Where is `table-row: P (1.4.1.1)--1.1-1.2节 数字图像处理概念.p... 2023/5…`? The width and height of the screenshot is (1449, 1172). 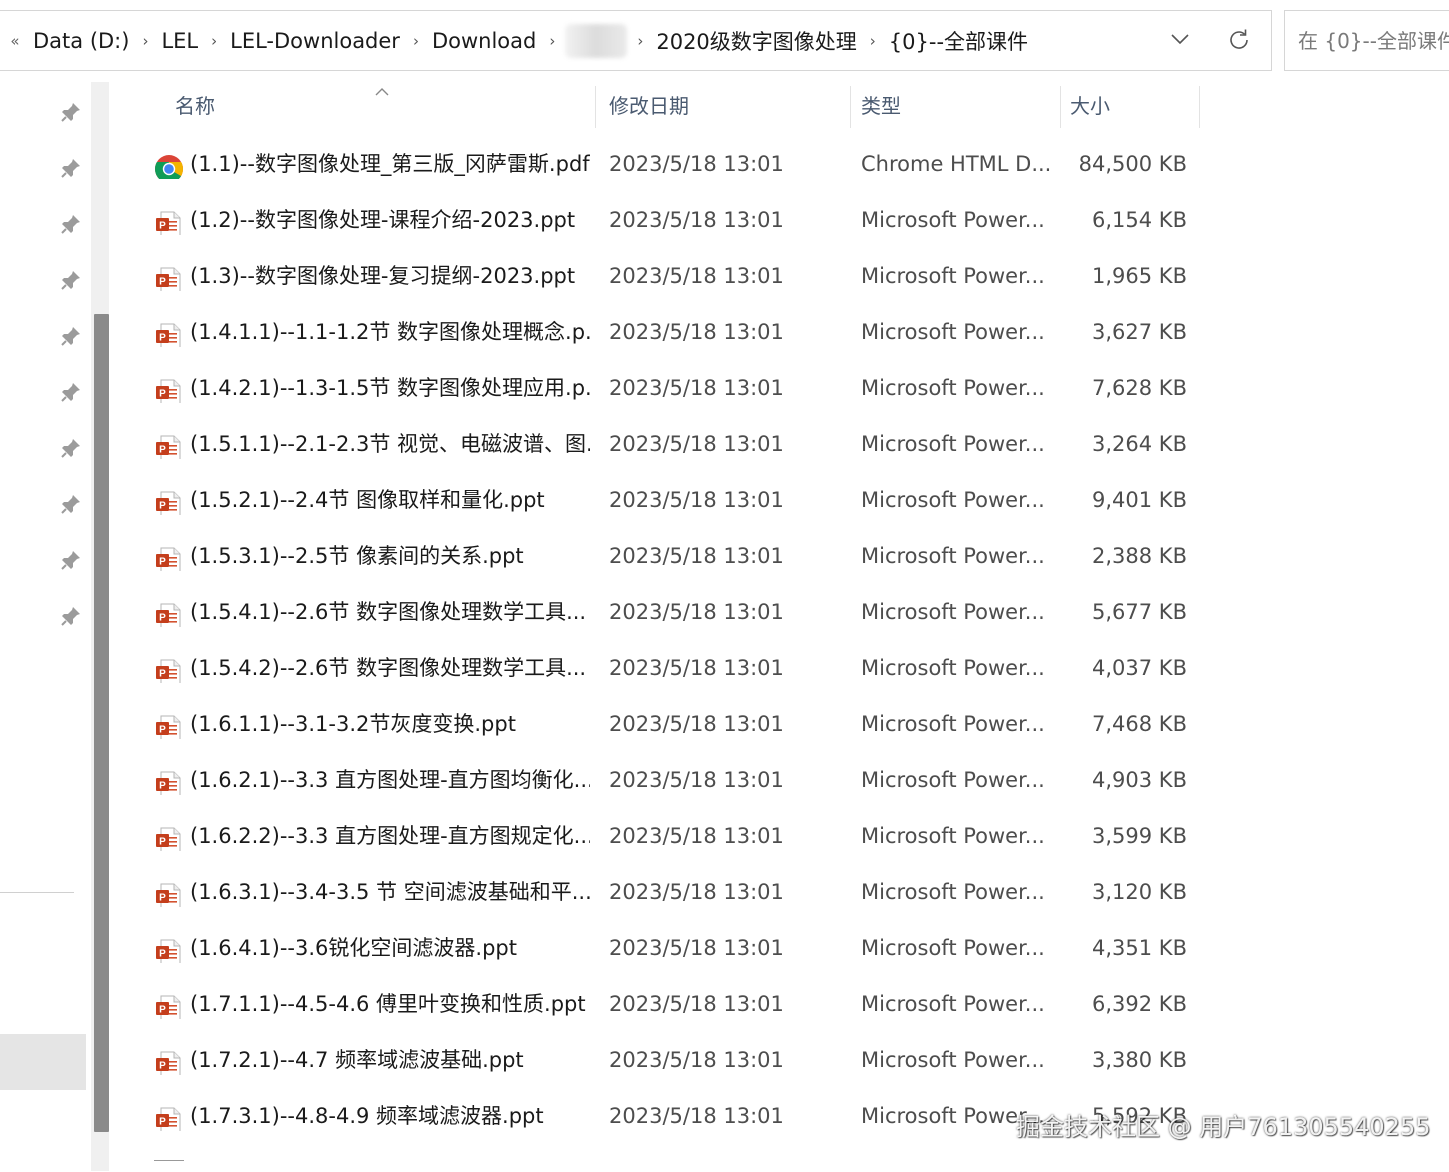 table-row: P (1.4.1.1)--1.1-1.2节 数字图像处理概念.p... 2023/5… is located at coordinates (660, 332).